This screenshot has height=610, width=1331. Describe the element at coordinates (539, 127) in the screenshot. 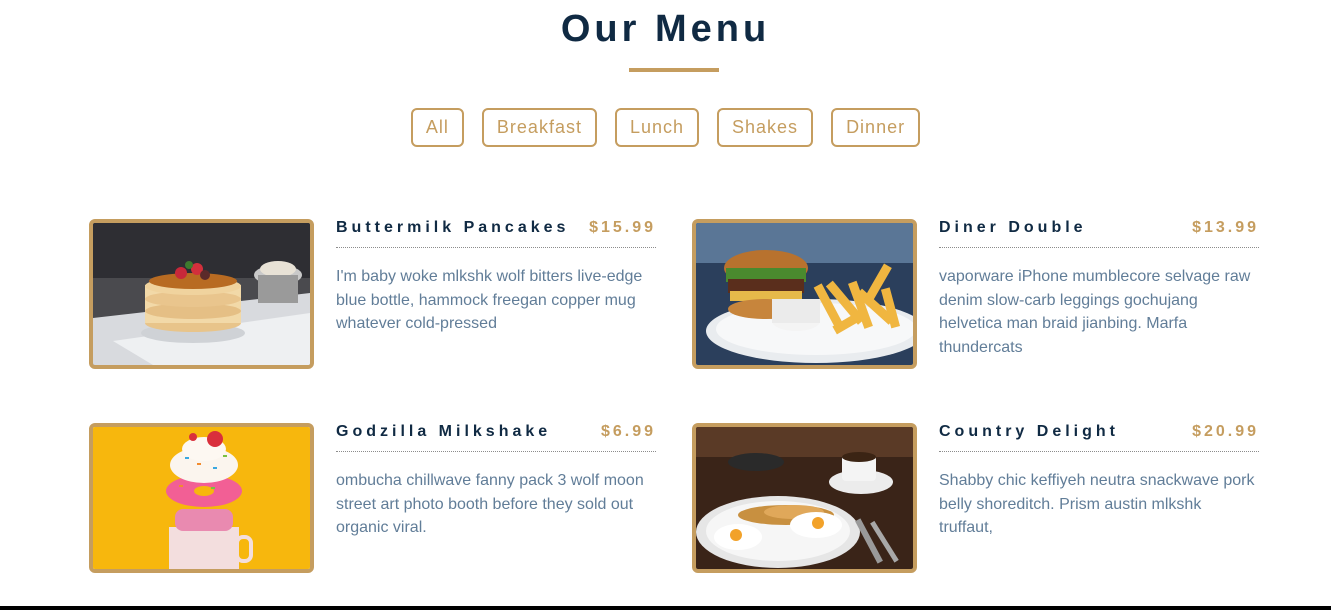

I see `filter-breakfast-button: Breakfast` at that location.